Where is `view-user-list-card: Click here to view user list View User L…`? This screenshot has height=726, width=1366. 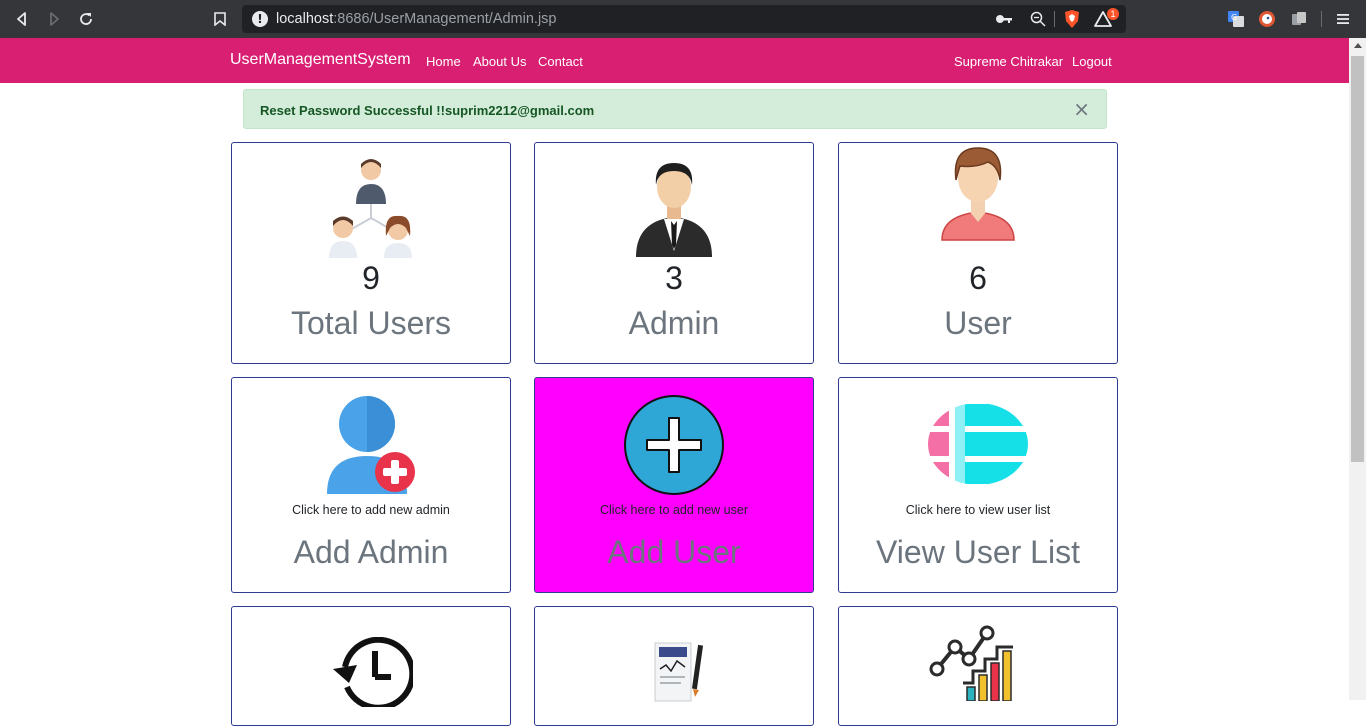
view-user-list-card: Click here to view user list View User L… is located at coordinates (978, 485).